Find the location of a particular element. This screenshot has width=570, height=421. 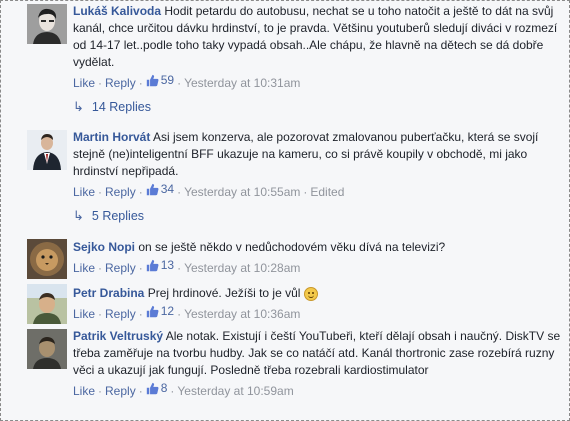

like-count-value: 12 is located at coordinates (167, 311).